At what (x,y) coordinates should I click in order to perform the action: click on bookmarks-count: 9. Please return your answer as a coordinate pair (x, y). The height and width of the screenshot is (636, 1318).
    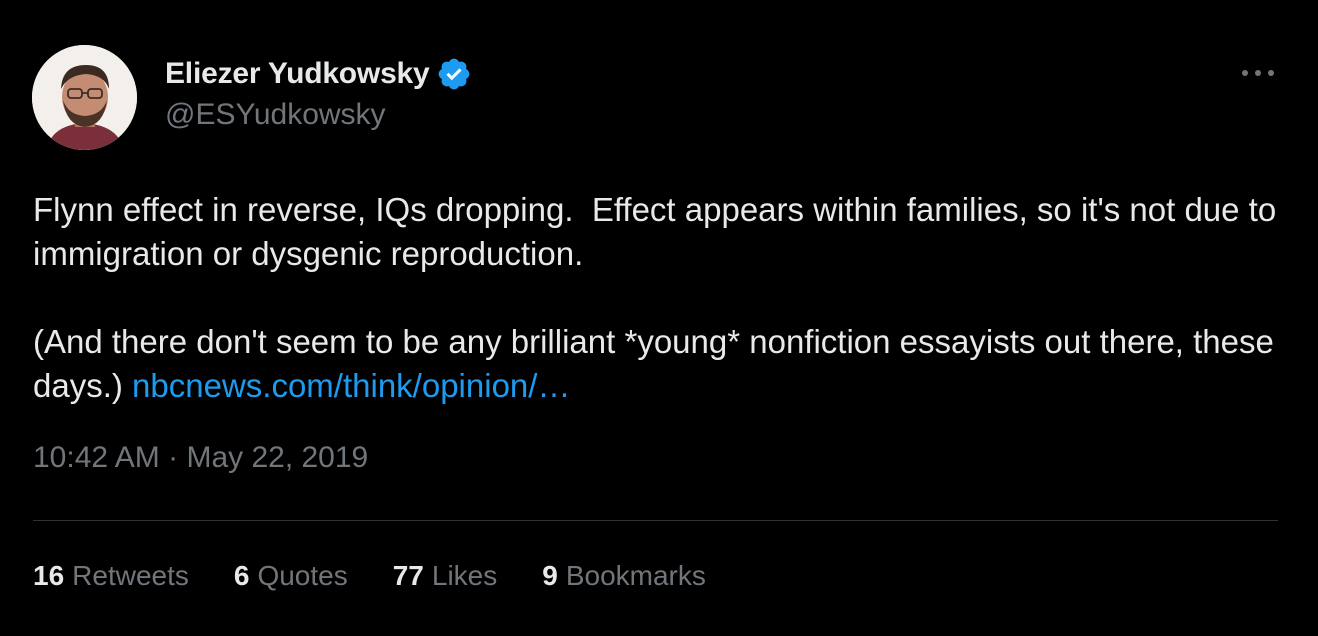
    Looking at the image, I should click on (550, 575).